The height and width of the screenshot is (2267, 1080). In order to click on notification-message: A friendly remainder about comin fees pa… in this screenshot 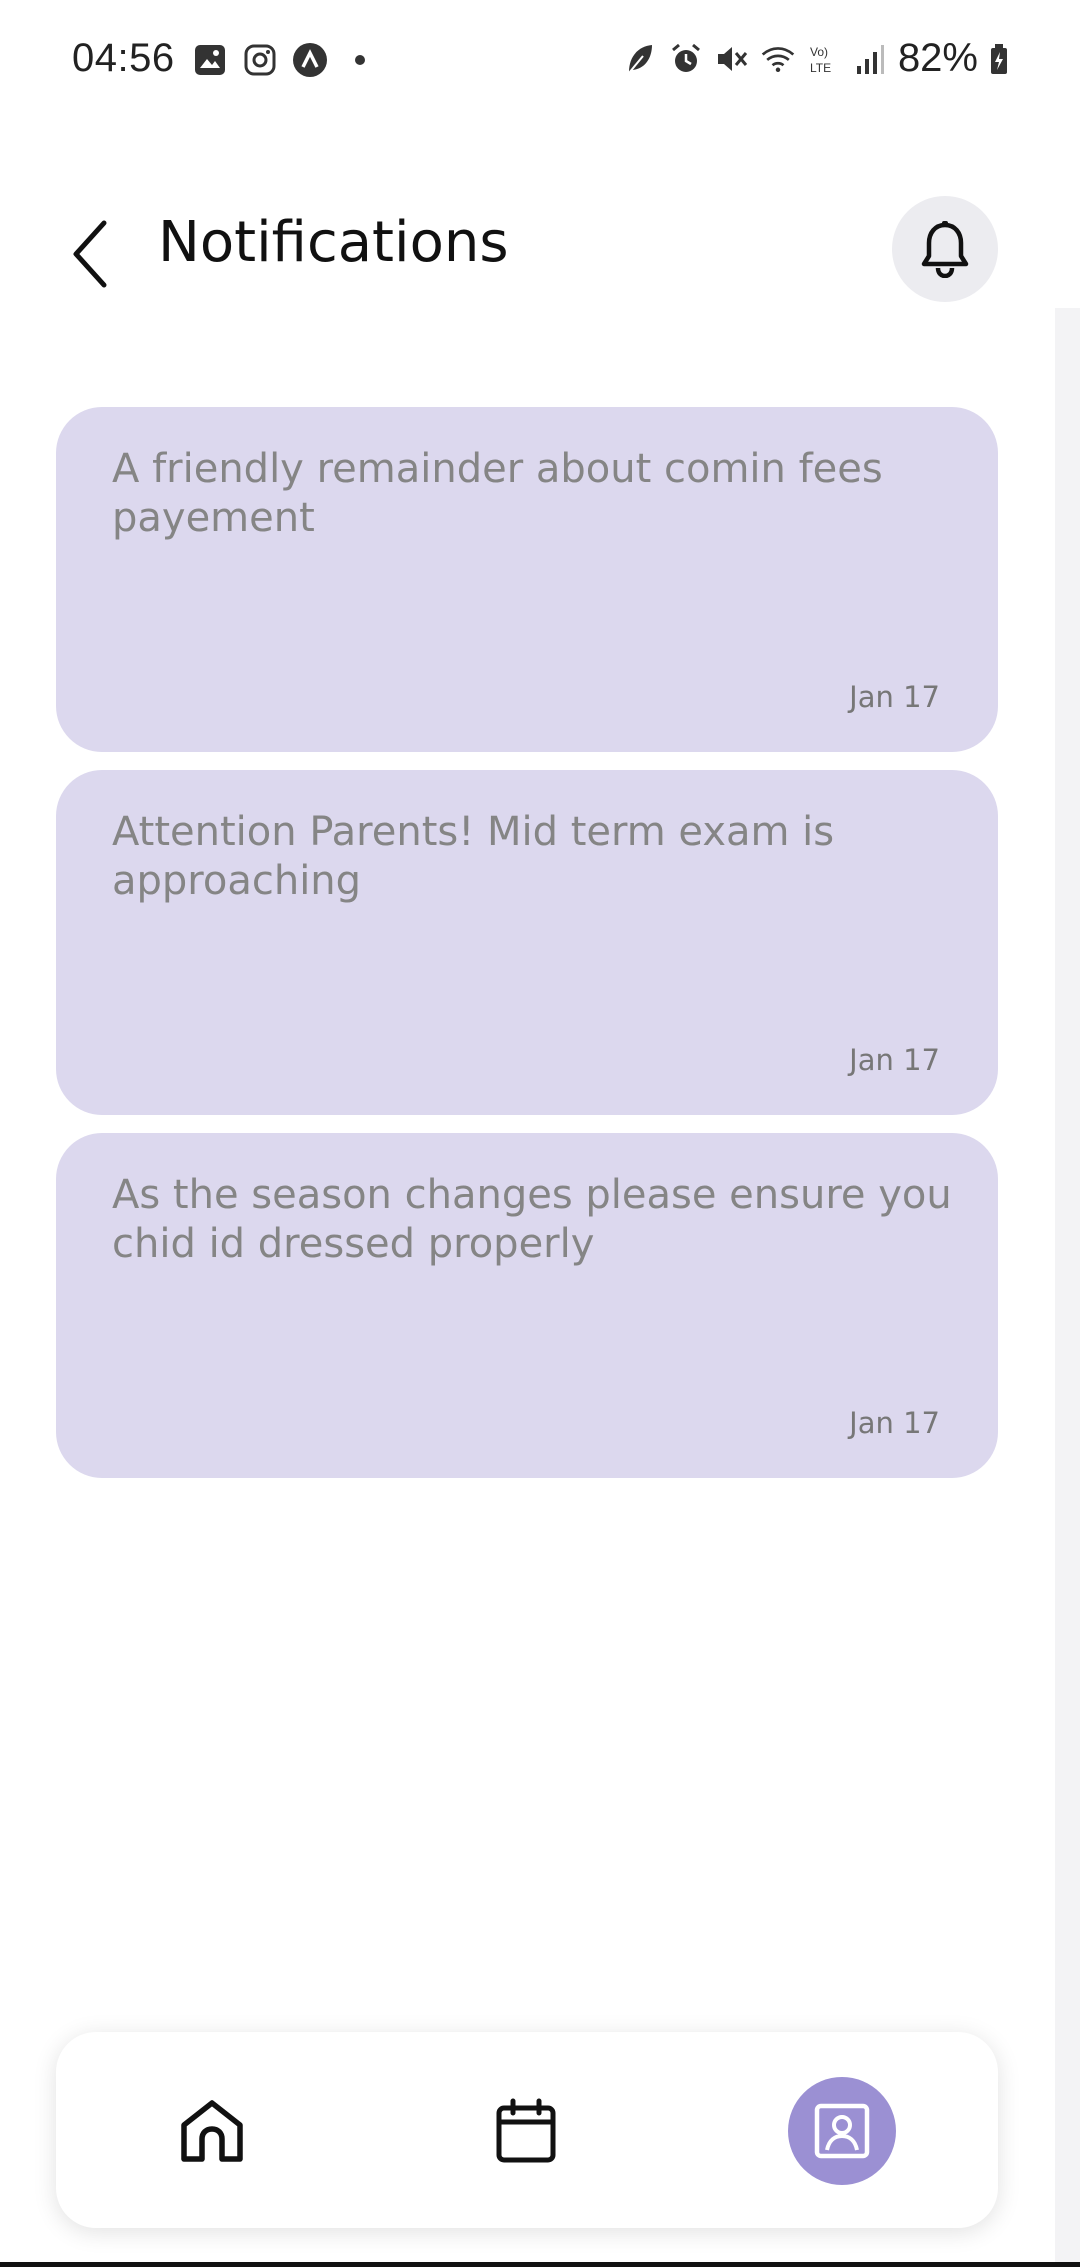, I will do `click(497, 493)`.